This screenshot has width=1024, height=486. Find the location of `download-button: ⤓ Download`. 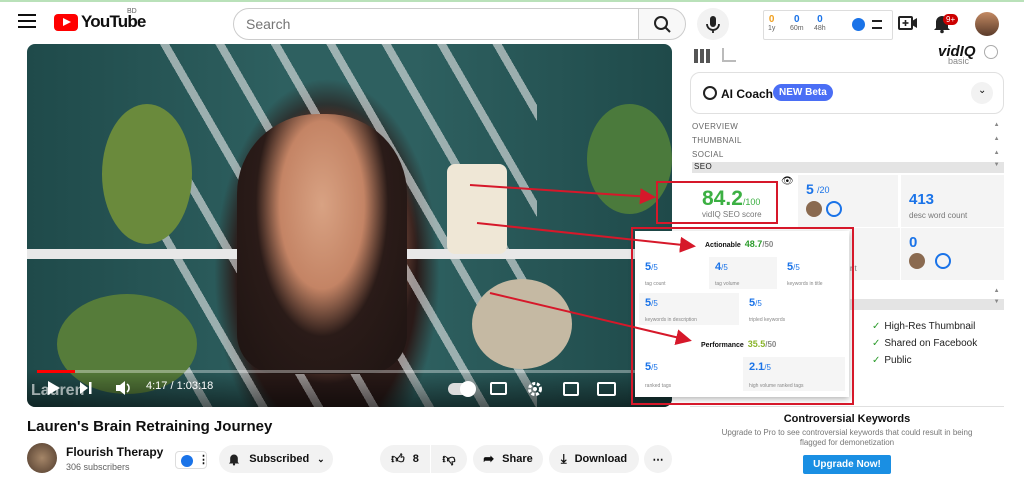

download-button: ⤓ Download is located at coordinates (594, 459).